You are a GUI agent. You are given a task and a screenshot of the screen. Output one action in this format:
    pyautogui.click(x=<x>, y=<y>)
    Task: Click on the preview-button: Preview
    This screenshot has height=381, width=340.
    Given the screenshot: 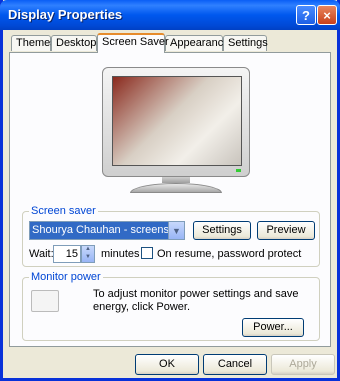 What is the action you would take?
    pyautogui.click(x=286, y=230)
    